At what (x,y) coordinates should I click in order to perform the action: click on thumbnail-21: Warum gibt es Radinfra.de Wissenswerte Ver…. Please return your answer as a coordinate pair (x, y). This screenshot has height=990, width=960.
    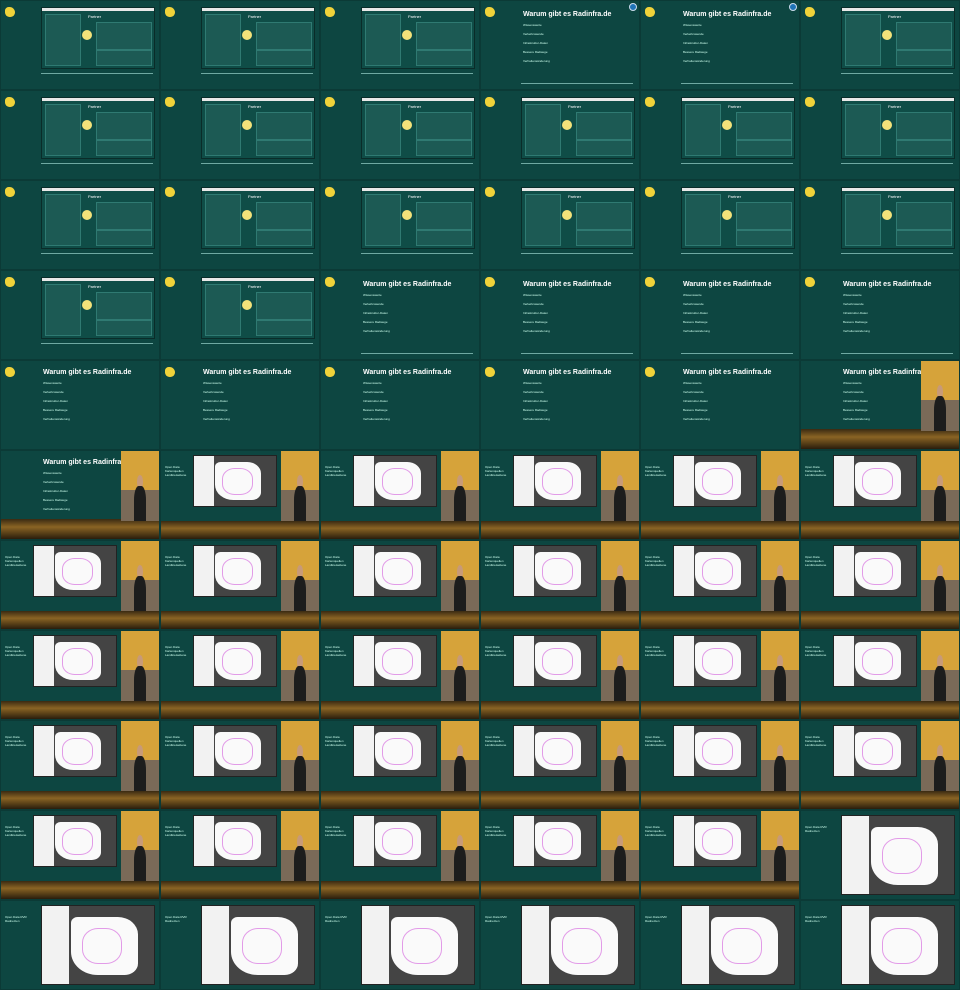
    Looking at the image, I should click on (400, 315).